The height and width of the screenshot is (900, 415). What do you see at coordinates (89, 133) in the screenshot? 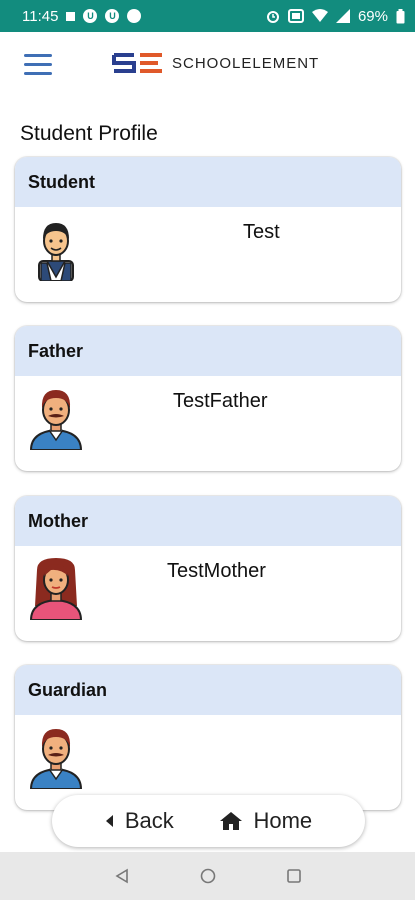
I see `page-title: Student Profile` at bounding box center [89, 133].